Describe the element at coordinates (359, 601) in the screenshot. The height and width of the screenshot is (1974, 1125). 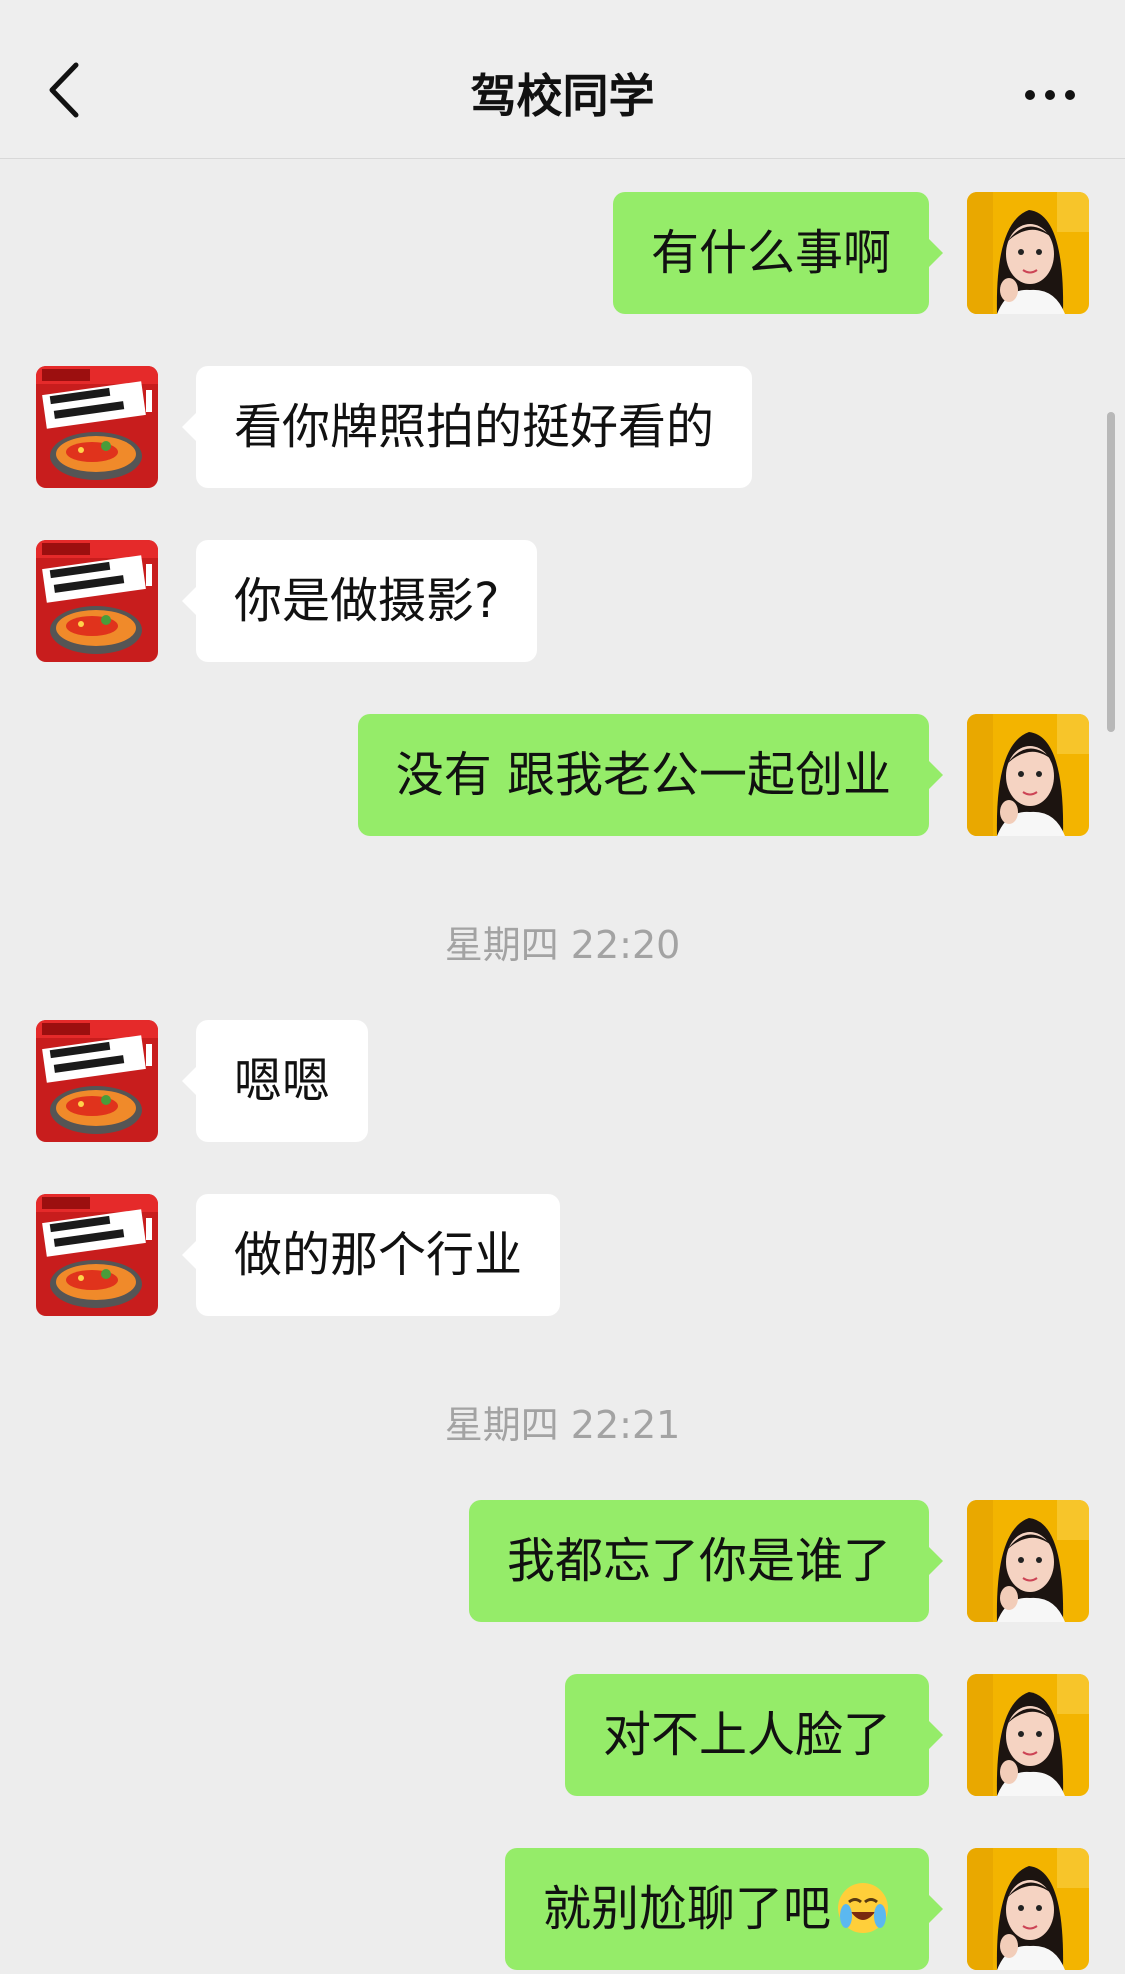
I see `message-bubble-other: 你是做摄影?` at that location.